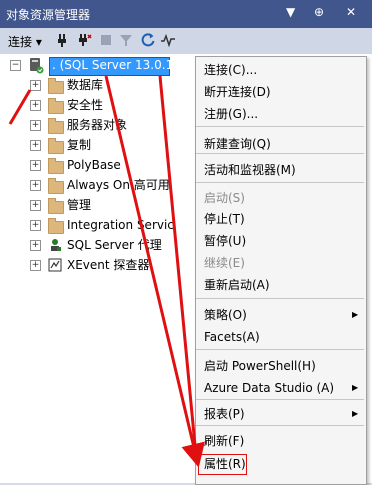 This screenshot has height=485, width=372. I want to click on tree-item: 数据库, so click(85, 85).